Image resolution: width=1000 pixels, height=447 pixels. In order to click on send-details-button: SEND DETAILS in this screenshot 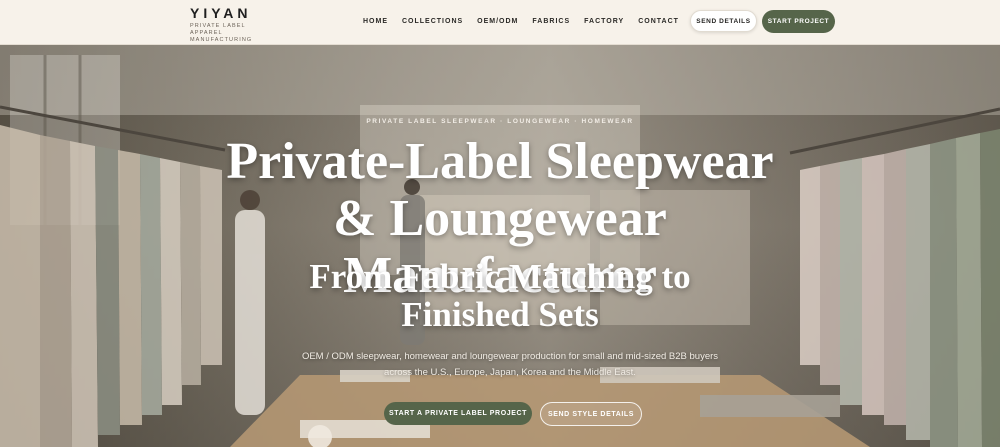, I will do `click(723, 21)`.